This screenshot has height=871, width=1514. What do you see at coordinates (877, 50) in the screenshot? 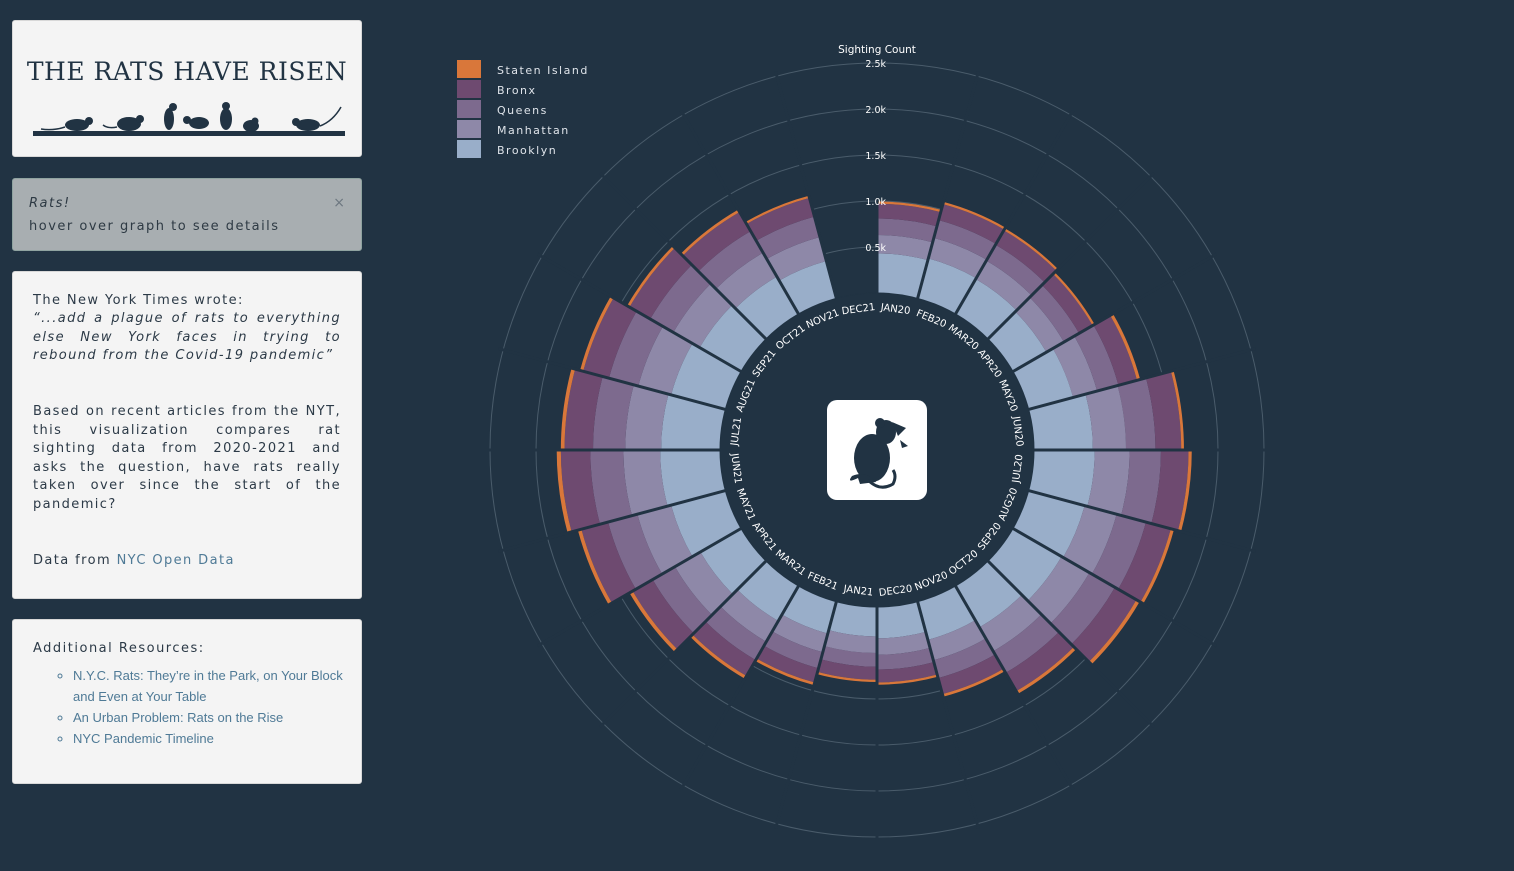
I see `radial-axis-title: Sighting Count` at bounding box center [877, 50].